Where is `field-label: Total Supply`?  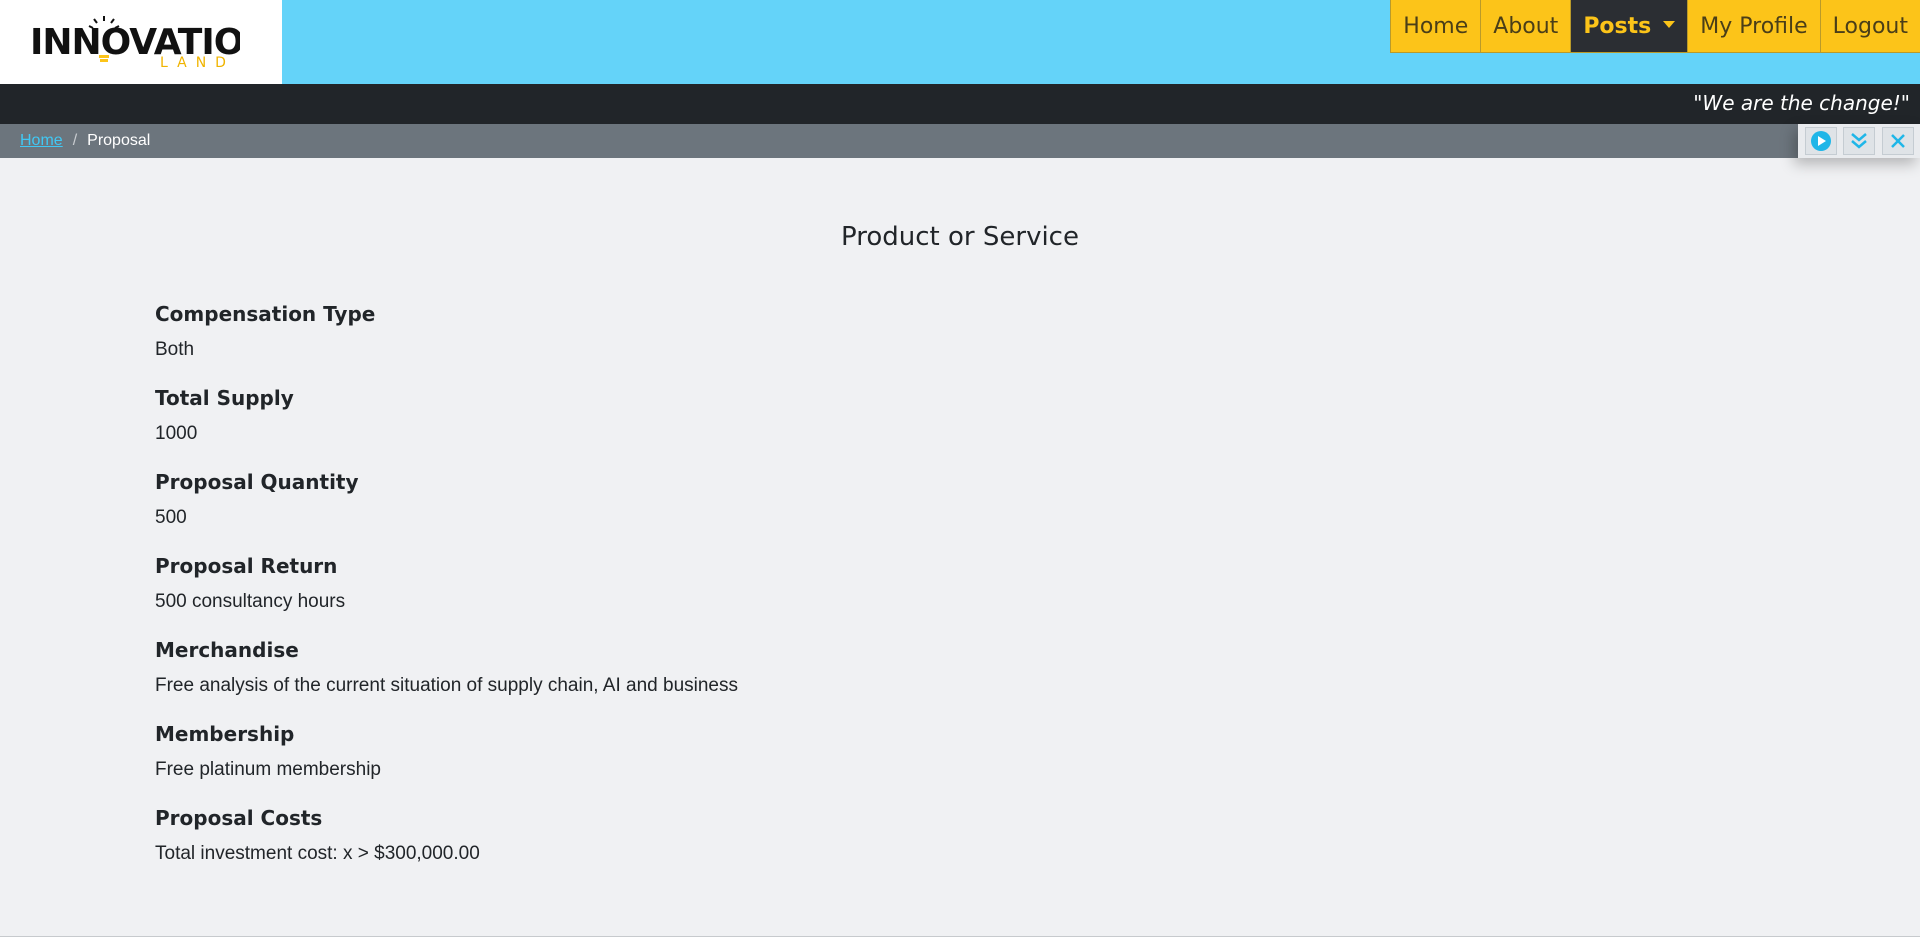 field-label: Total Supply is located at coordinates (224, 398).